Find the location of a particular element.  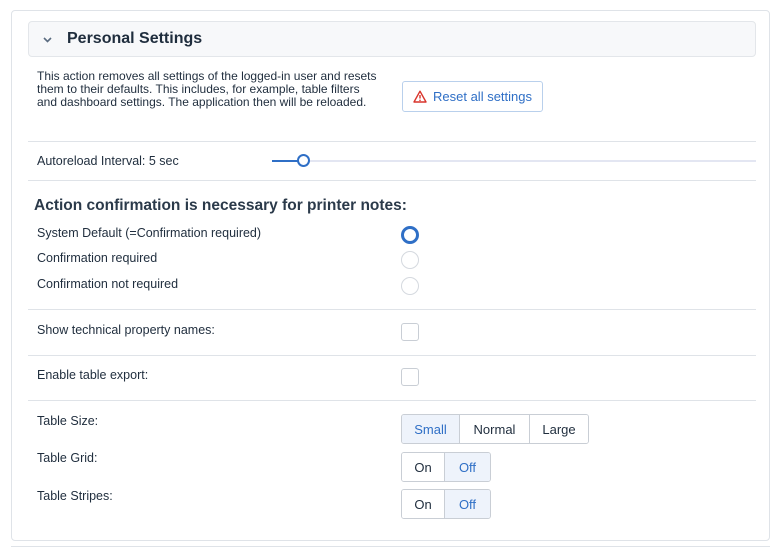

table-size-label: Table Size: is located at coordinates (68, 421).